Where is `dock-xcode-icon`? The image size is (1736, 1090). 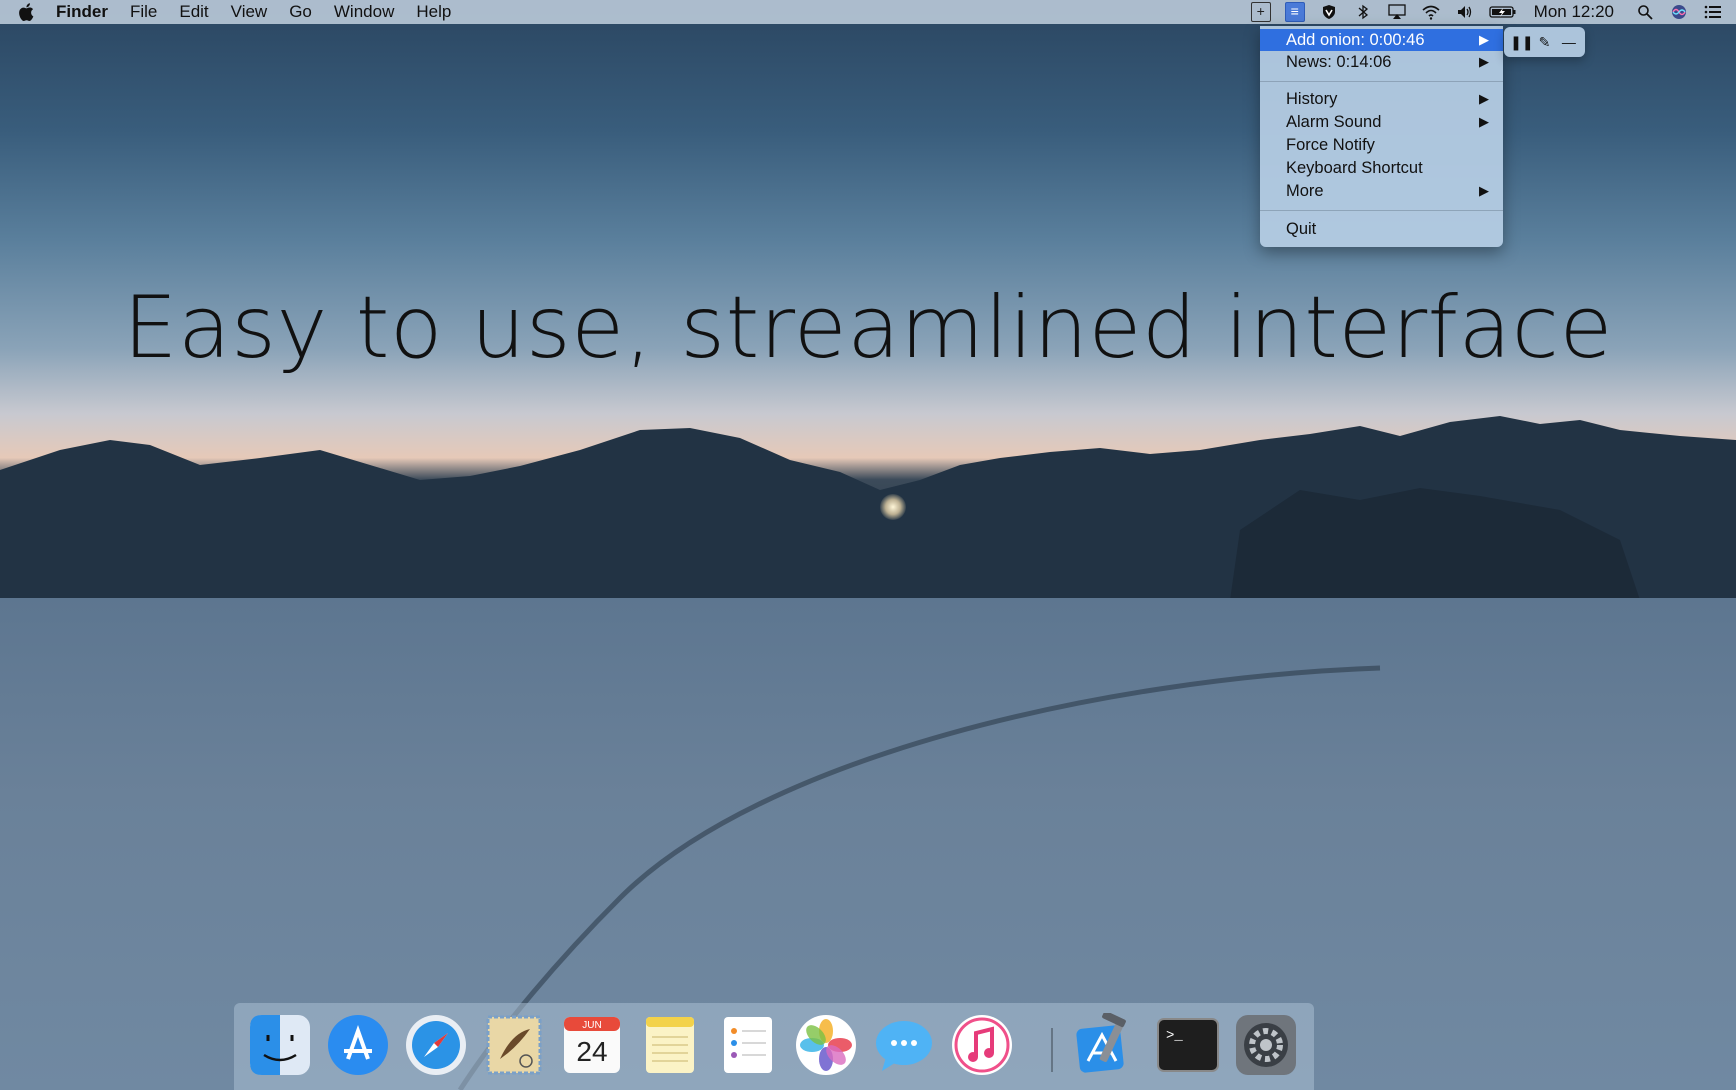
dock-xcode-icon is located at coordinates (1104, 1045).